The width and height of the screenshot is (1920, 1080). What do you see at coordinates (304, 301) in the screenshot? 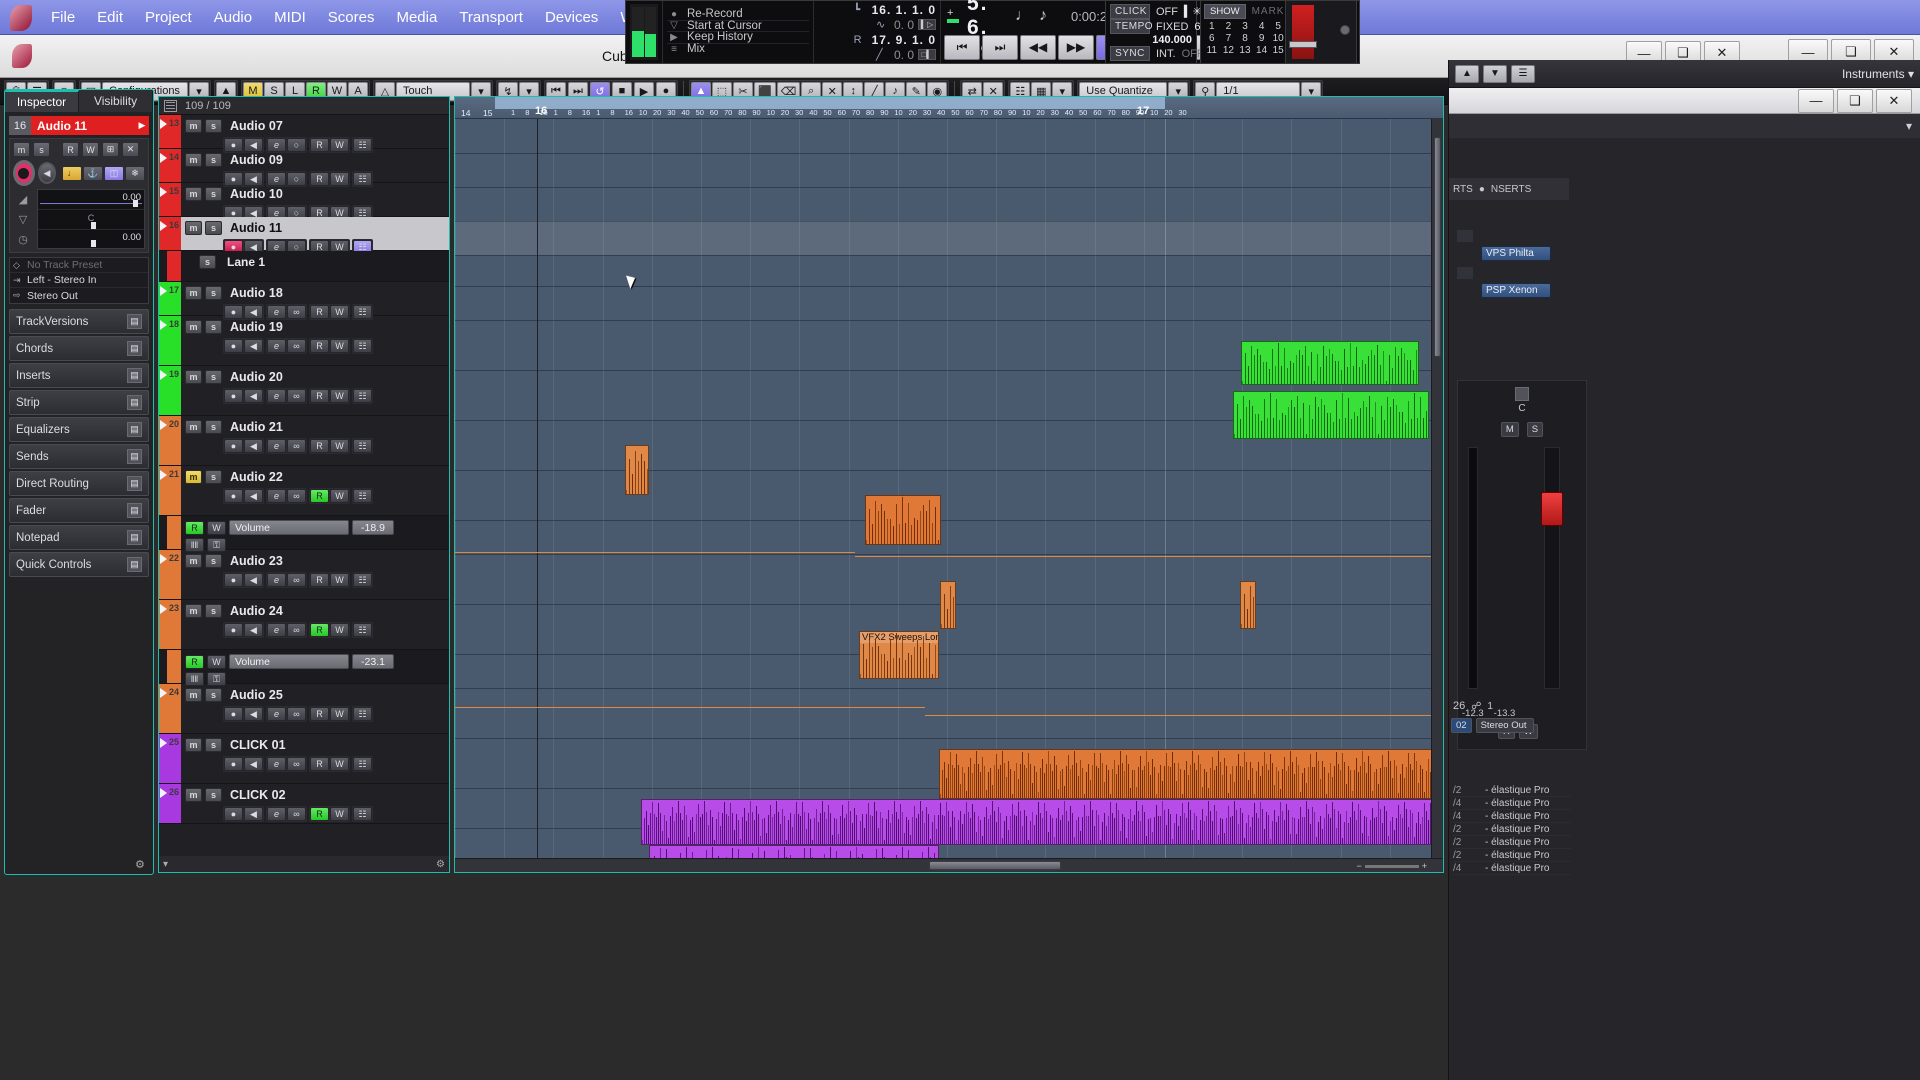
I see `track-row: 17 m s Audio 18 ● ◀ e ∞ R W ☷` at bounding box center [304, 301].